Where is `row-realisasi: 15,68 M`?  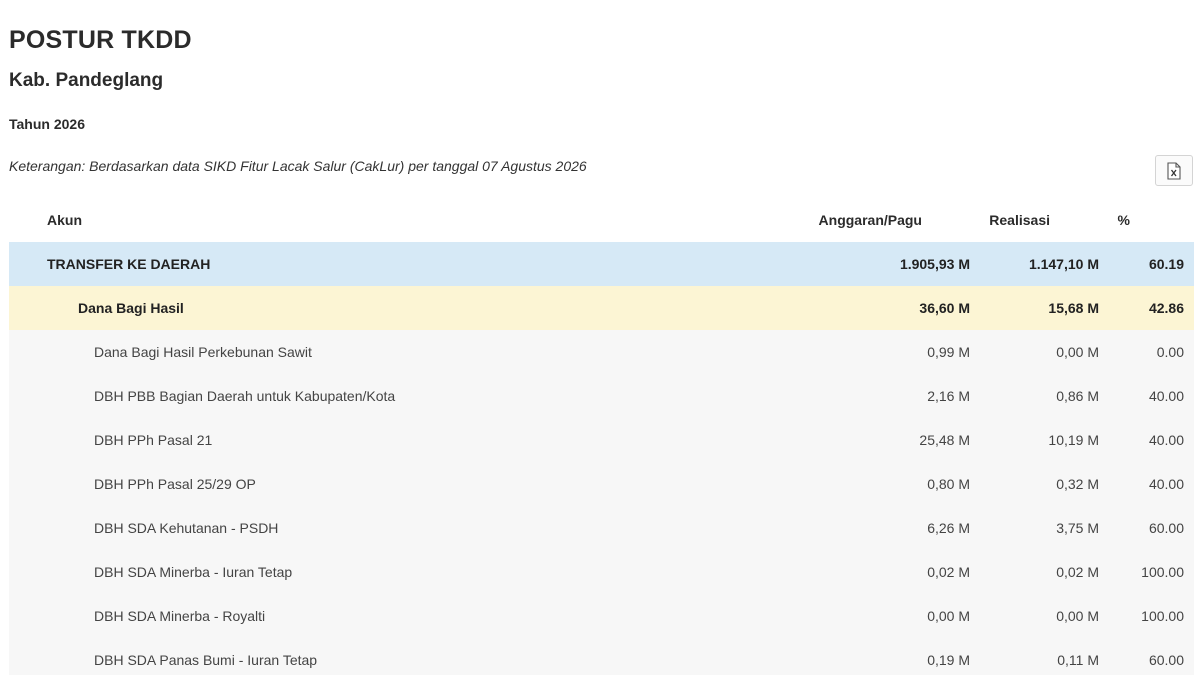 row-realisasi: 15,68 M is located at coordinates (1073, 308).